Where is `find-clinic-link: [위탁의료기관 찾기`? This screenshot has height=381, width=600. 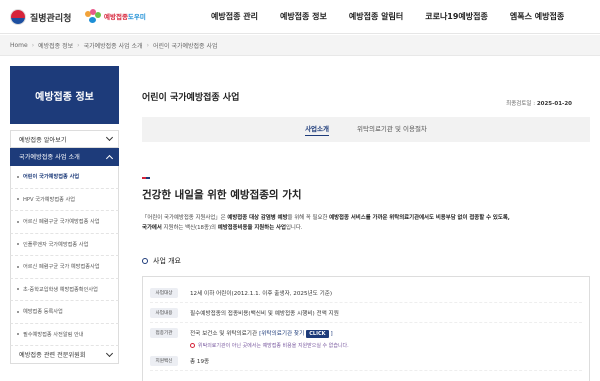
find-clinic-link: [위탁의료기관 찾기 is located at coordinates (281, 334).